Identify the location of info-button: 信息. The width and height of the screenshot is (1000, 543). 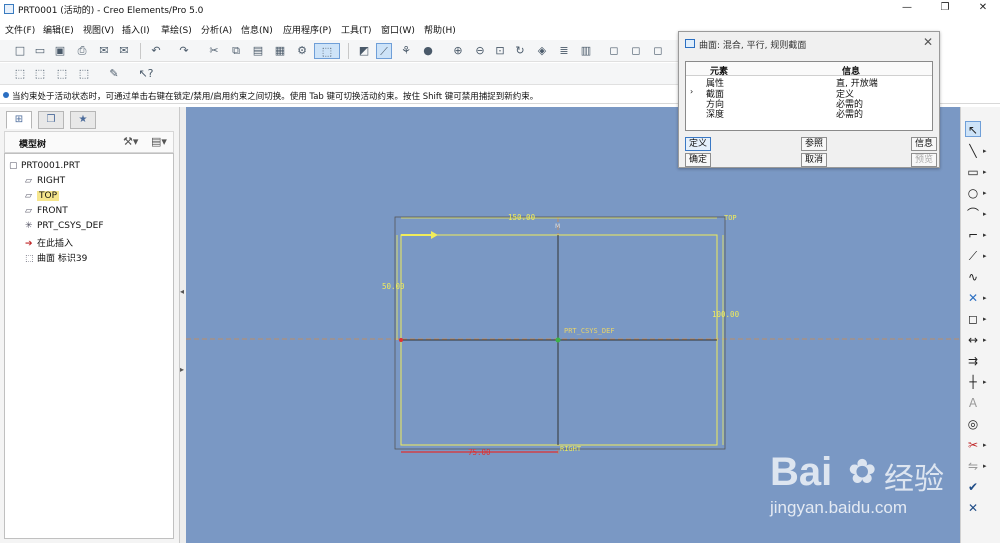
(924, 144).